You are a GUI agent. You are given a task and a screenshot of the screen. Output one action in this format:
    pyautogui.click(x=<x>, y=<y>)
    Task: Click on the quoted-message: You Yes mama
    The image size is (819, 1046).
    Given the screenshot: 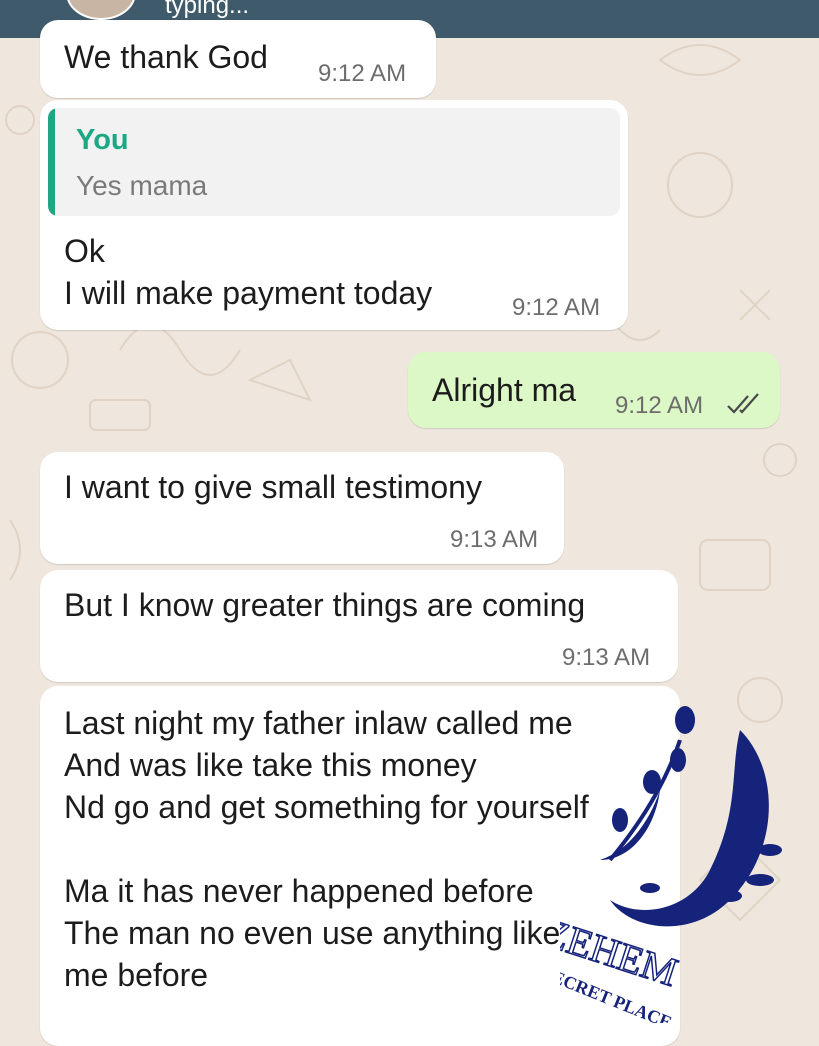 What is the action you would take?
    pyautogui.click(x=334, y=162)
    